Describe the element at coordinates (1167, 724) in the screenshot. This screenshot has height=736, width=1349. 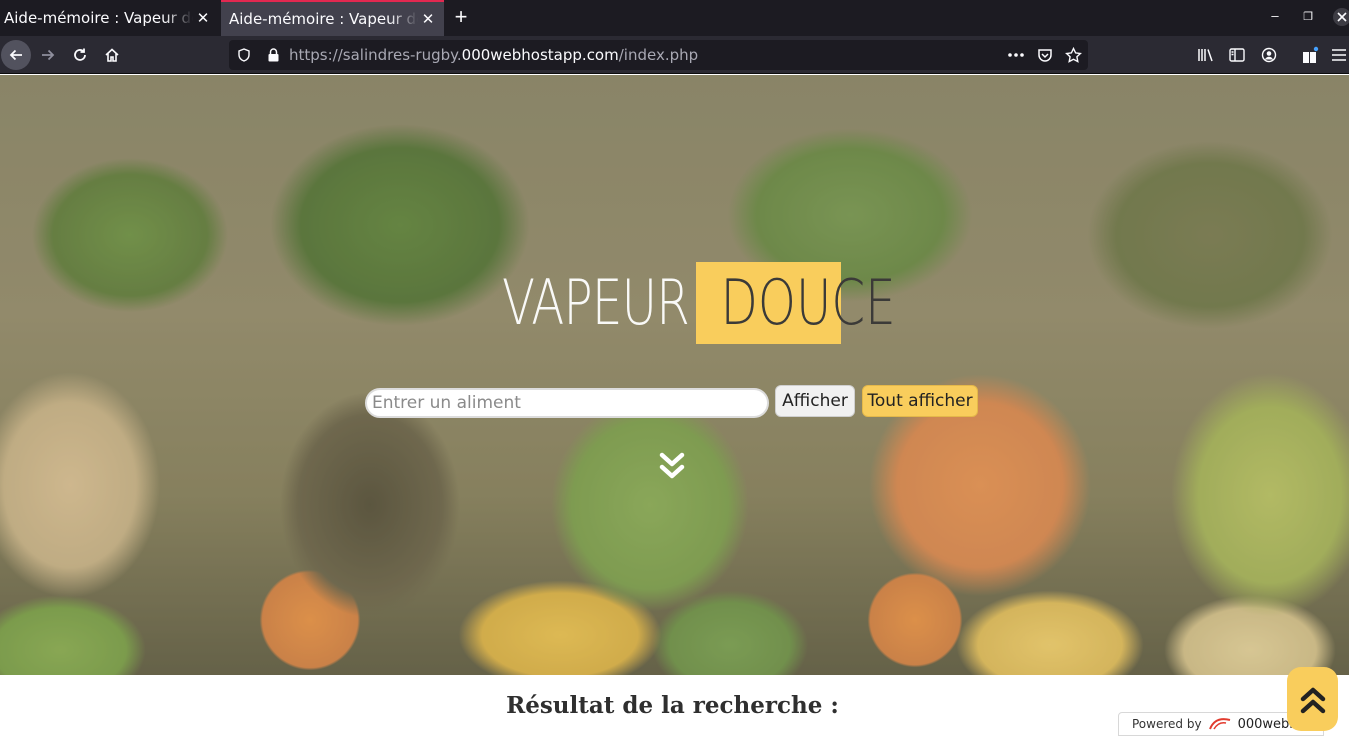
I see `powered-by-label: Powered by` at that location.